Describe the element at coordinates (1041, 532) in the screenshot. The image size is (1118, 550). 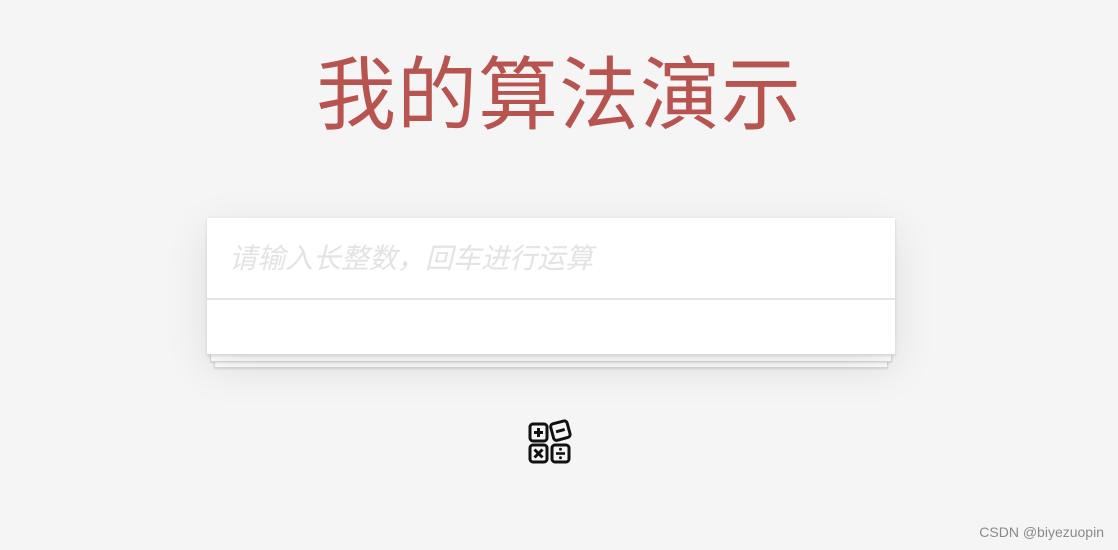
I see `watermark: CSDN @biyezuopin` at that location.